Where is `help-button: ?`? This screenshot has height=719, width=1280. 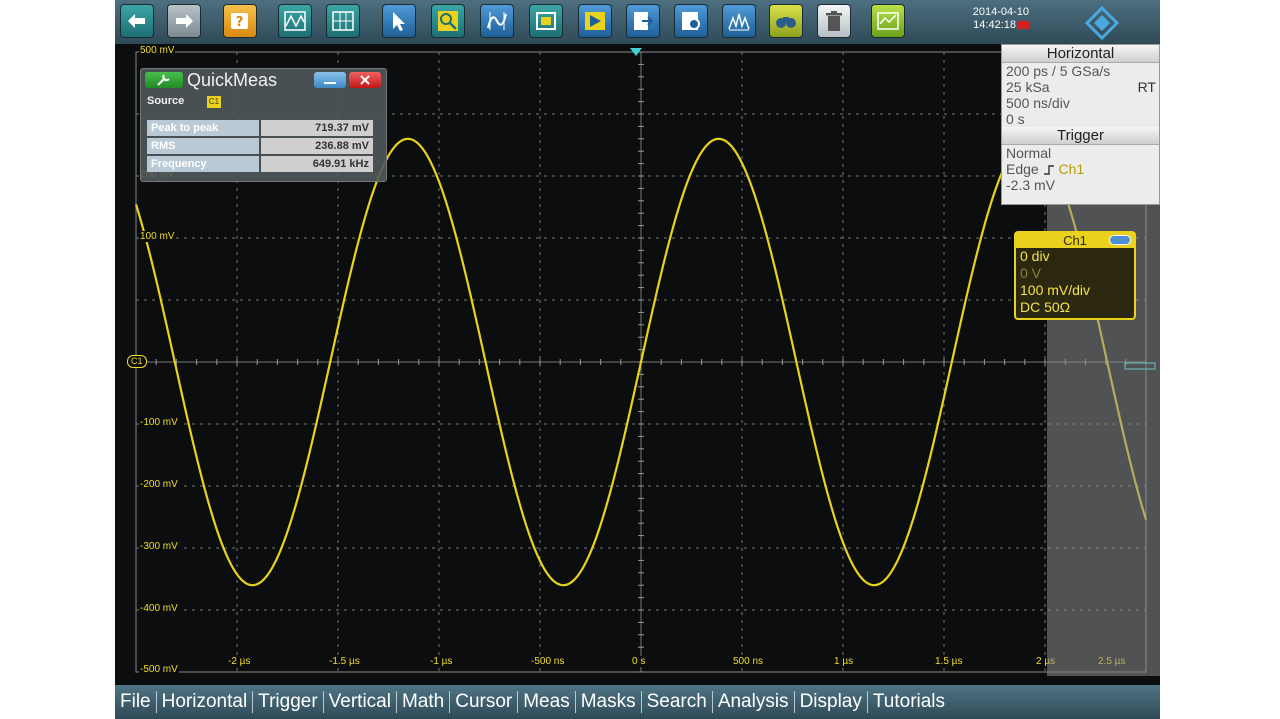
help-button: ? is located at coordinates (240, 21).